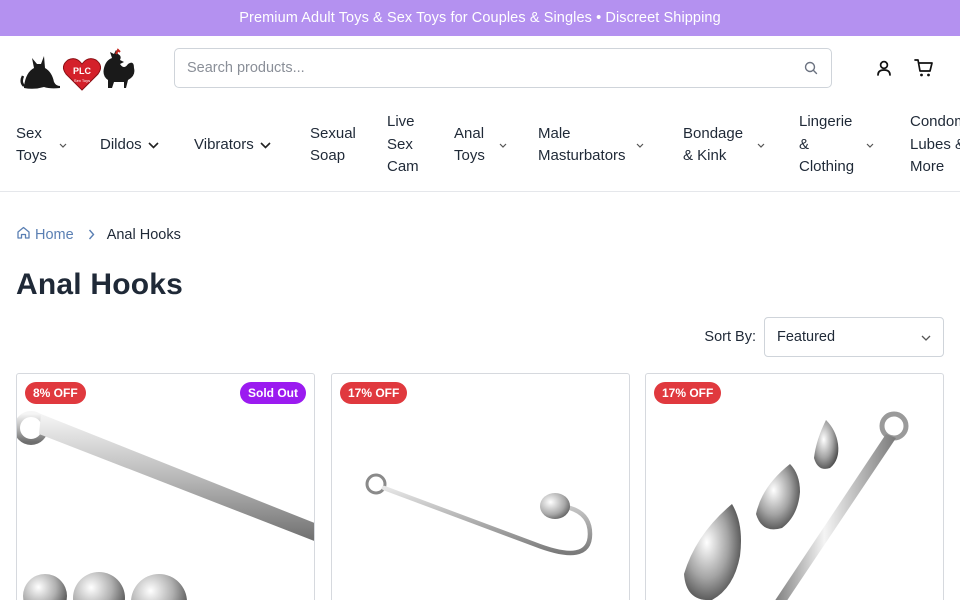 This screenshot has height=600, width=960. I want to click on logo-graphic: PLC Sex Toys, so click(77, 69).